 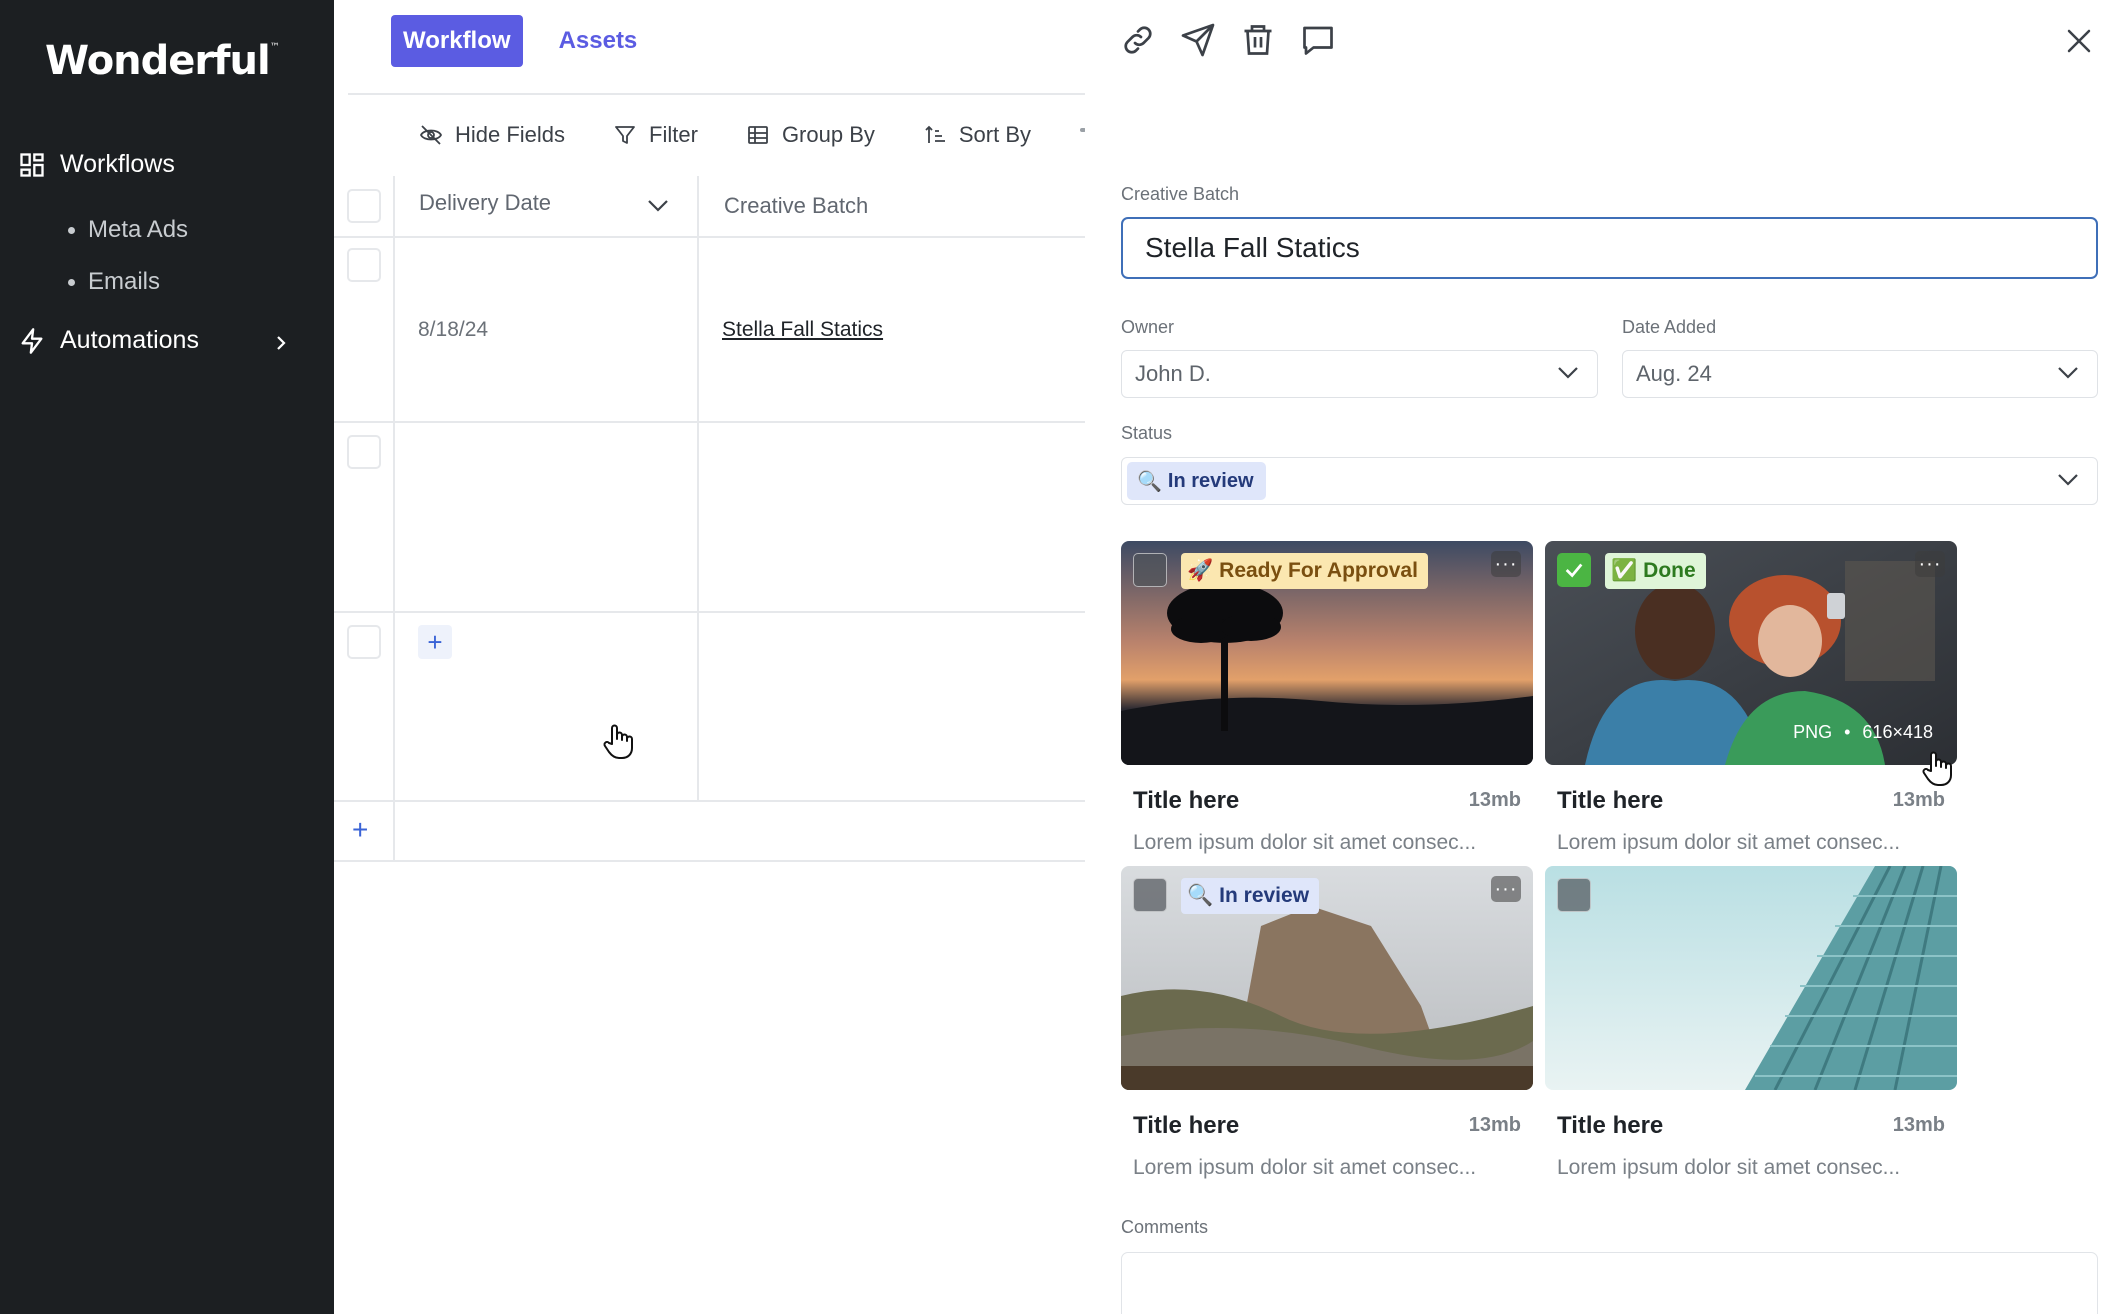 I want to click on chevron-right-icon, so click(x=281, y=343).